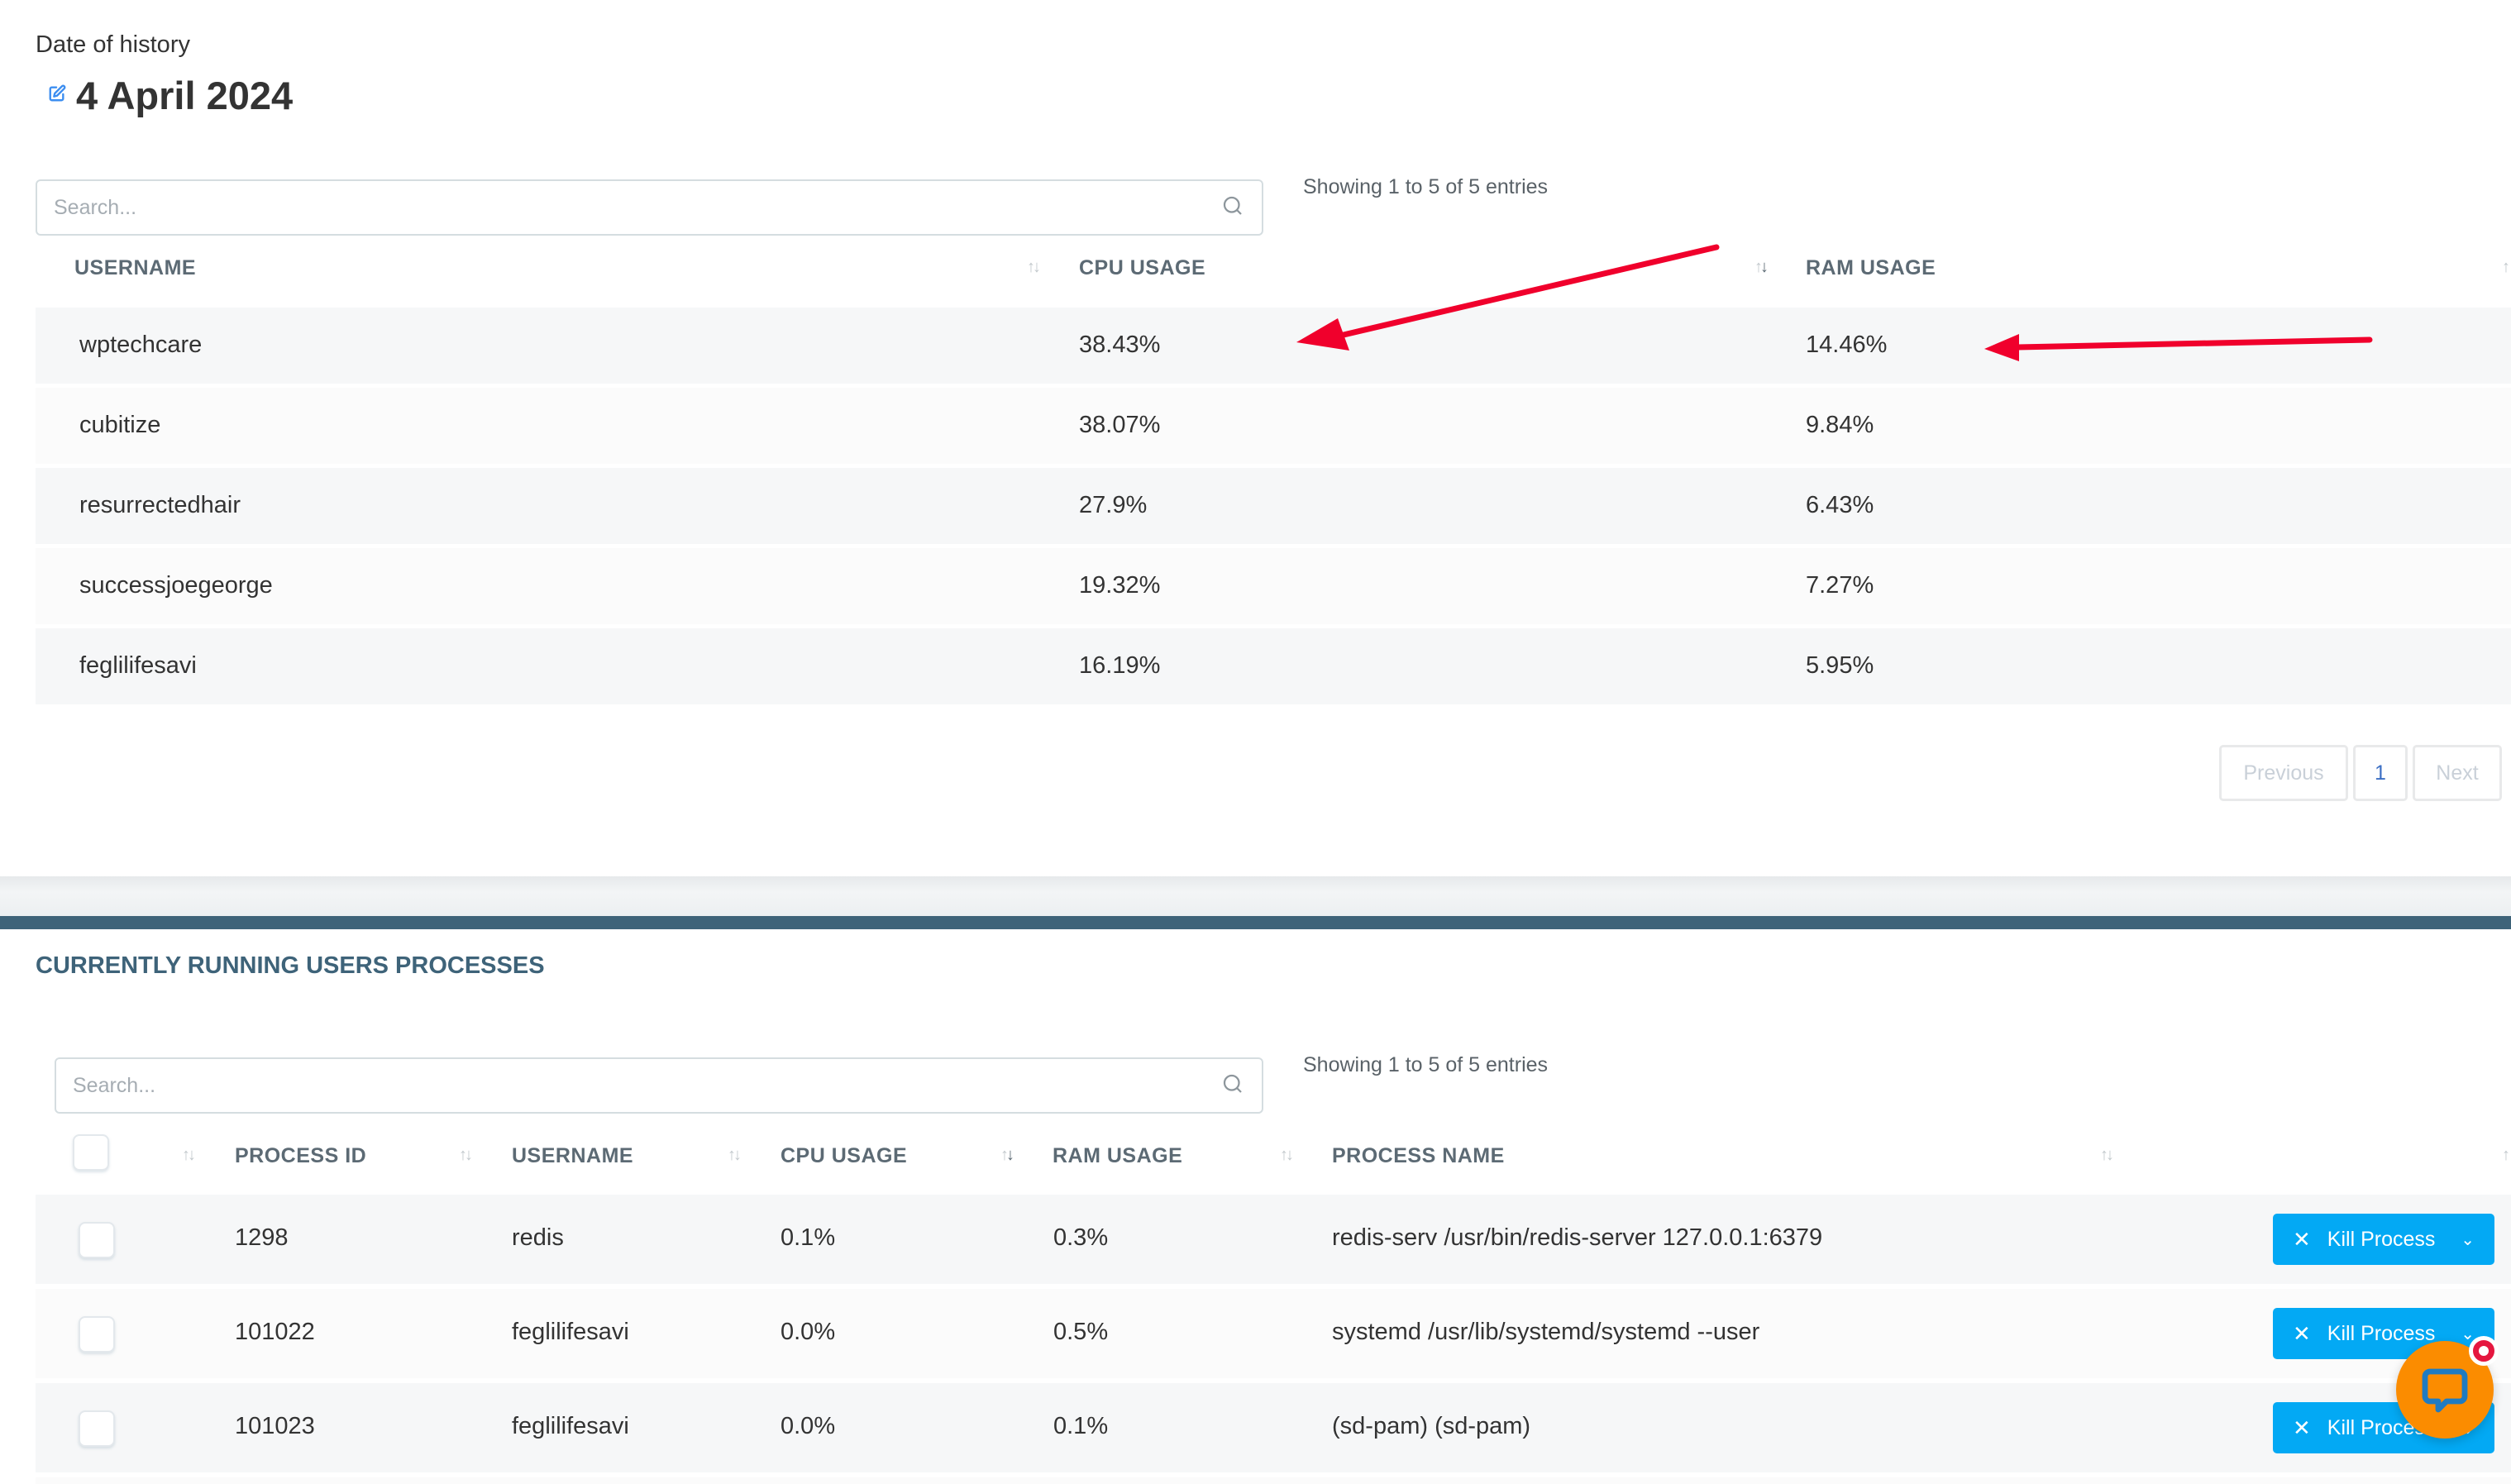 Image resolution: width=2511 pixels, height=1484 pixels. I want to click on row-ram: 0.1%, so click(1081, 1426).